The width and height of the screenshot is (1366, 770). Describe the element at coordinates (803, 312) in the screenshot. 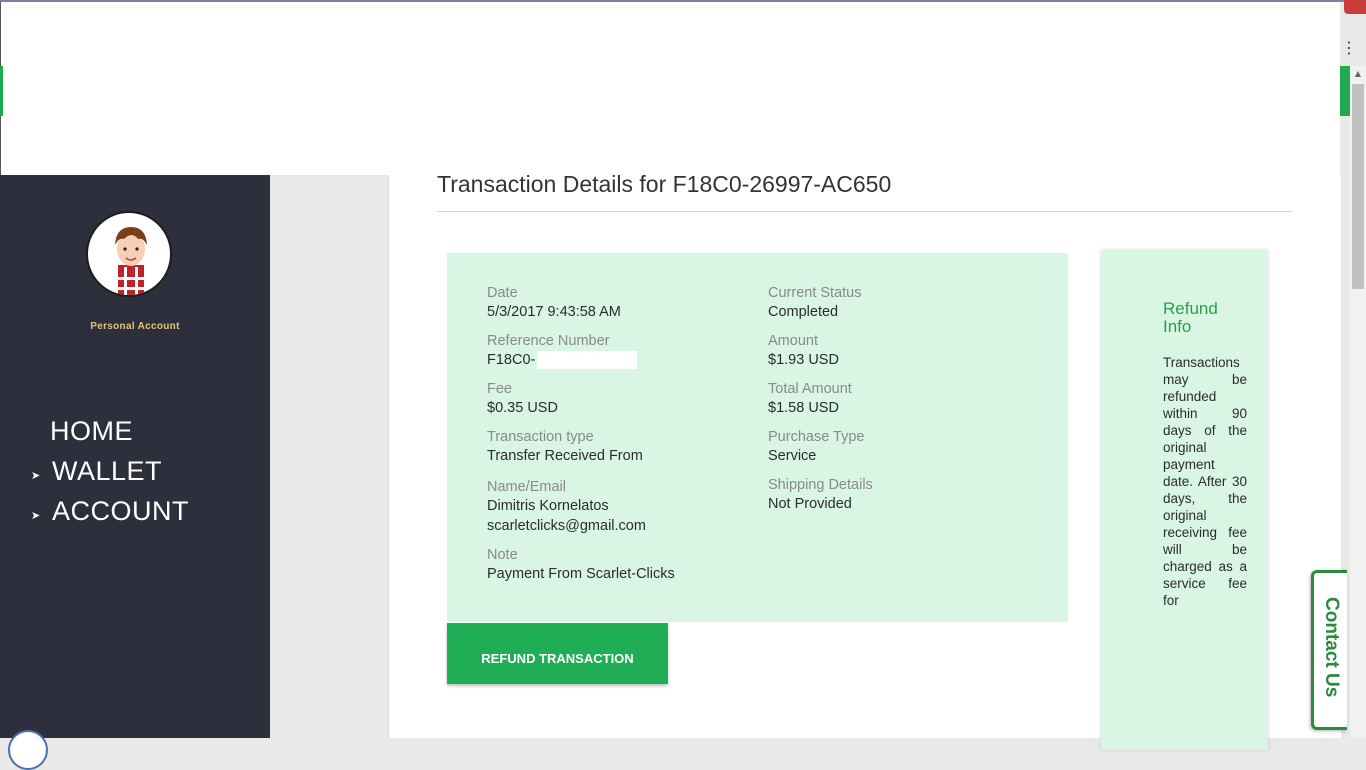

I see `status-value: Completed` at that location.